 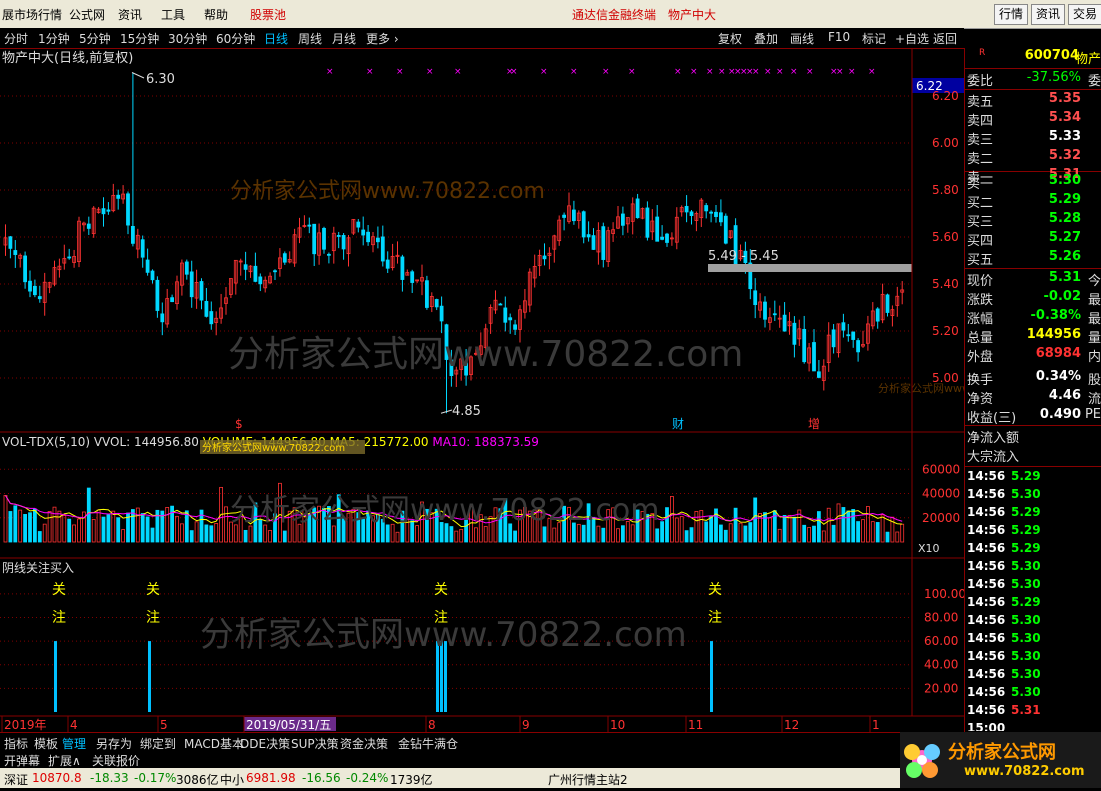 I want to click on menu-item-market: 展市场行情, so click(x=32, y=14).